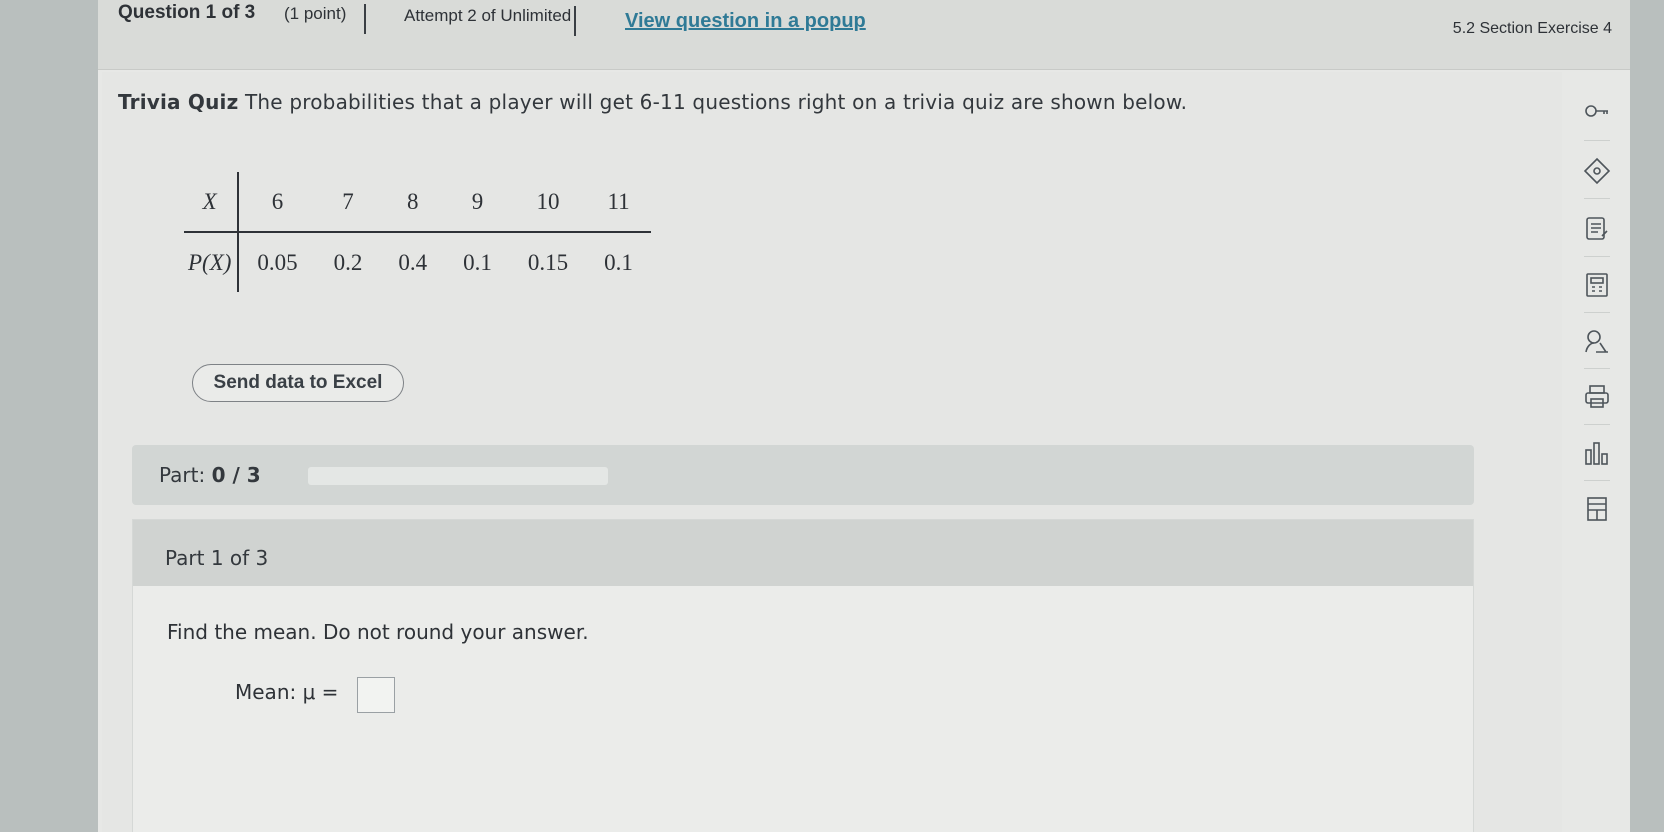 This screenshot has width=1664, height=832. I want to click on view-popup-link: View question in a popup, so click(745, 21).